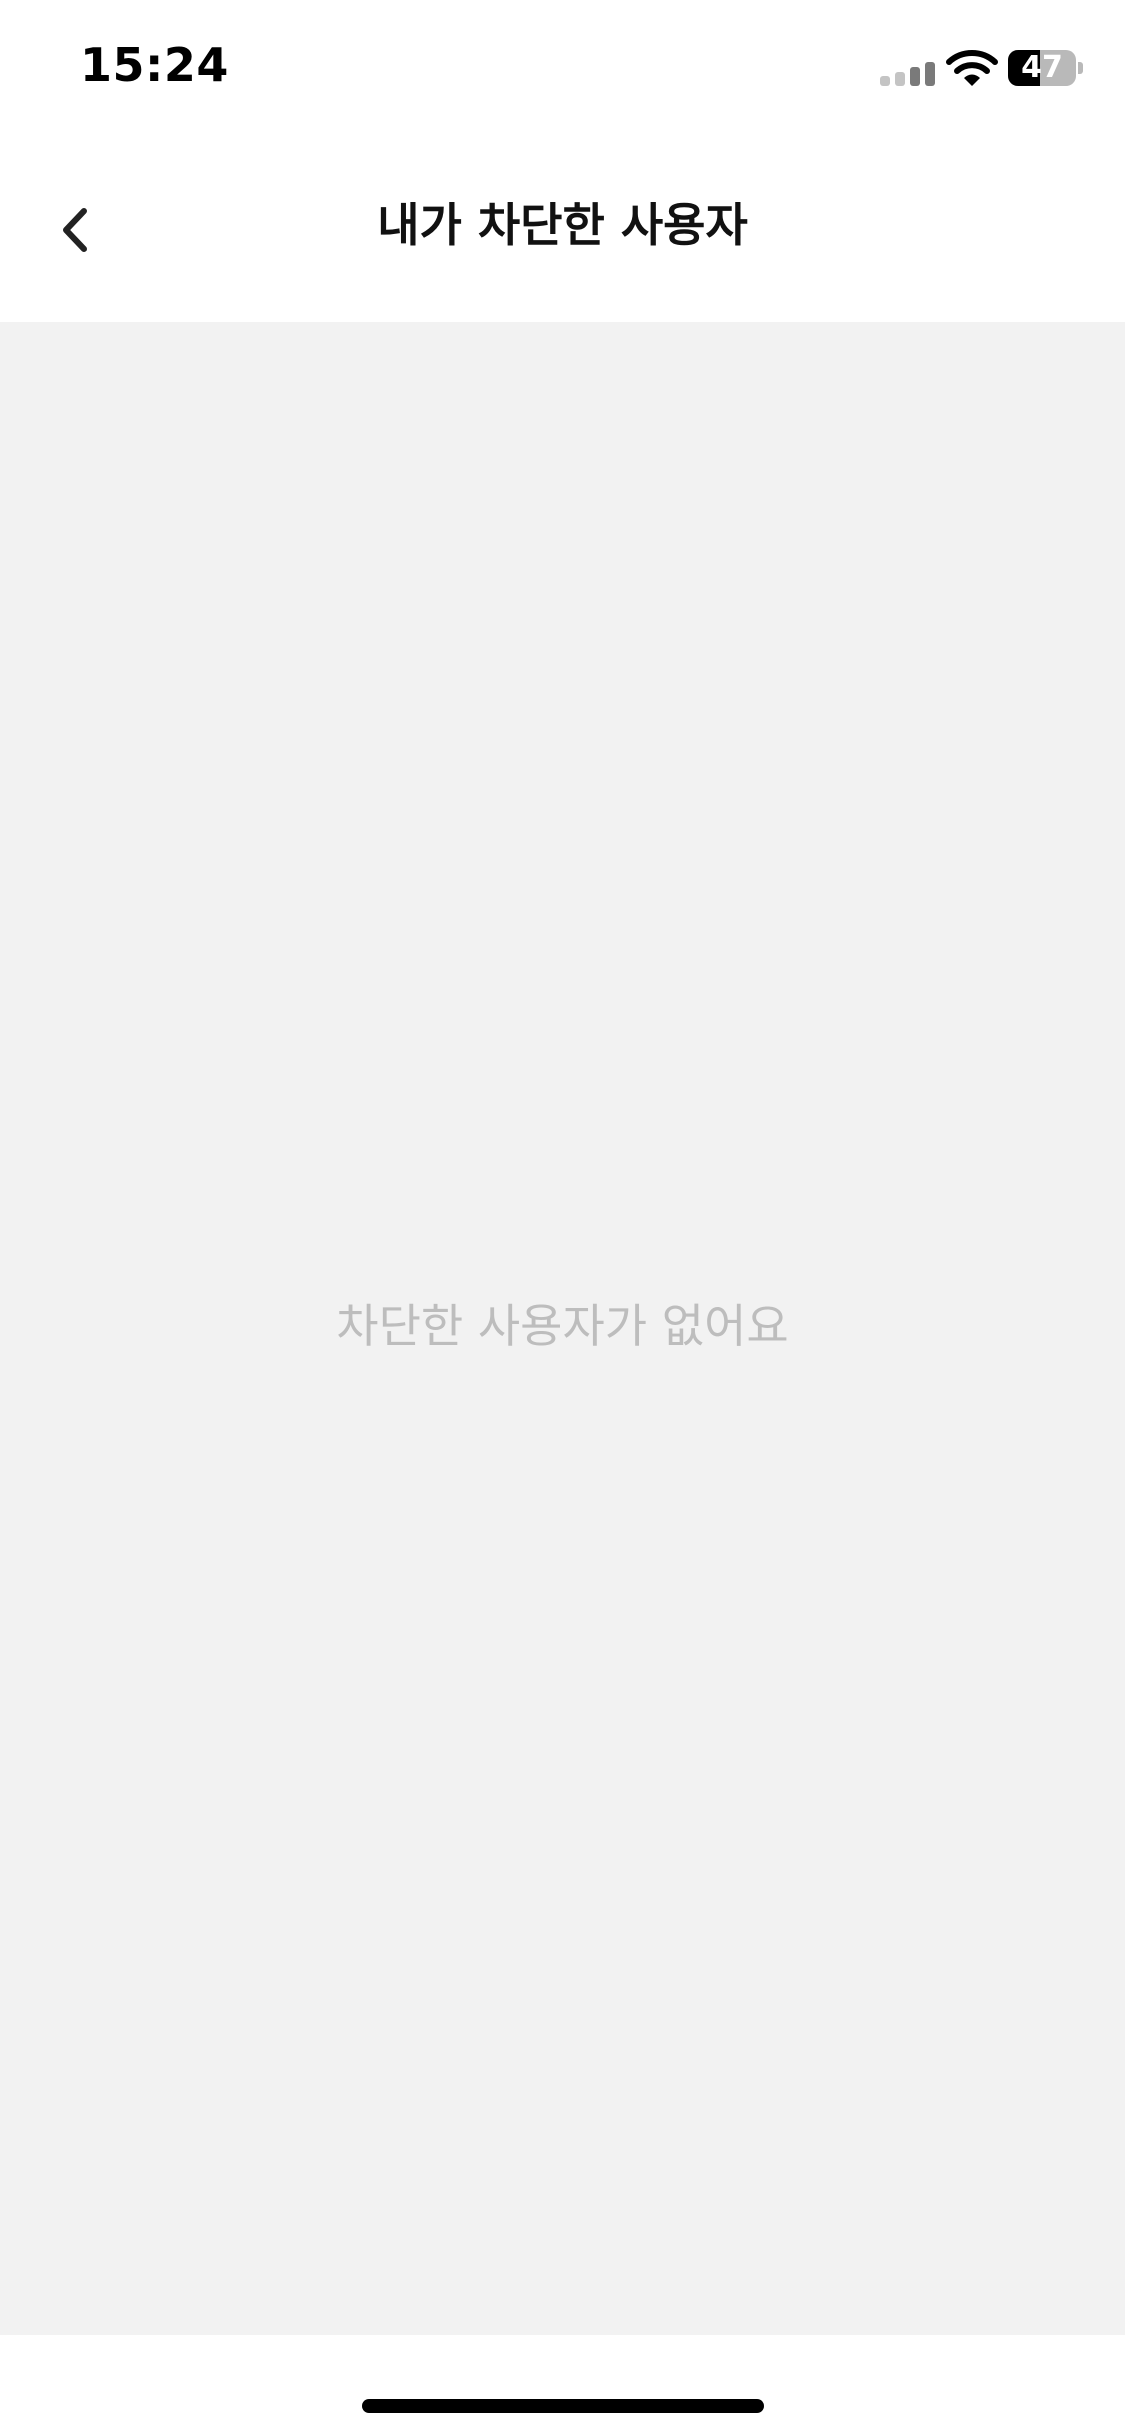  What do you see at coordinates (972, 68) in the screenshot?
I see `wifi-icon` at bounding box center [972, 68].